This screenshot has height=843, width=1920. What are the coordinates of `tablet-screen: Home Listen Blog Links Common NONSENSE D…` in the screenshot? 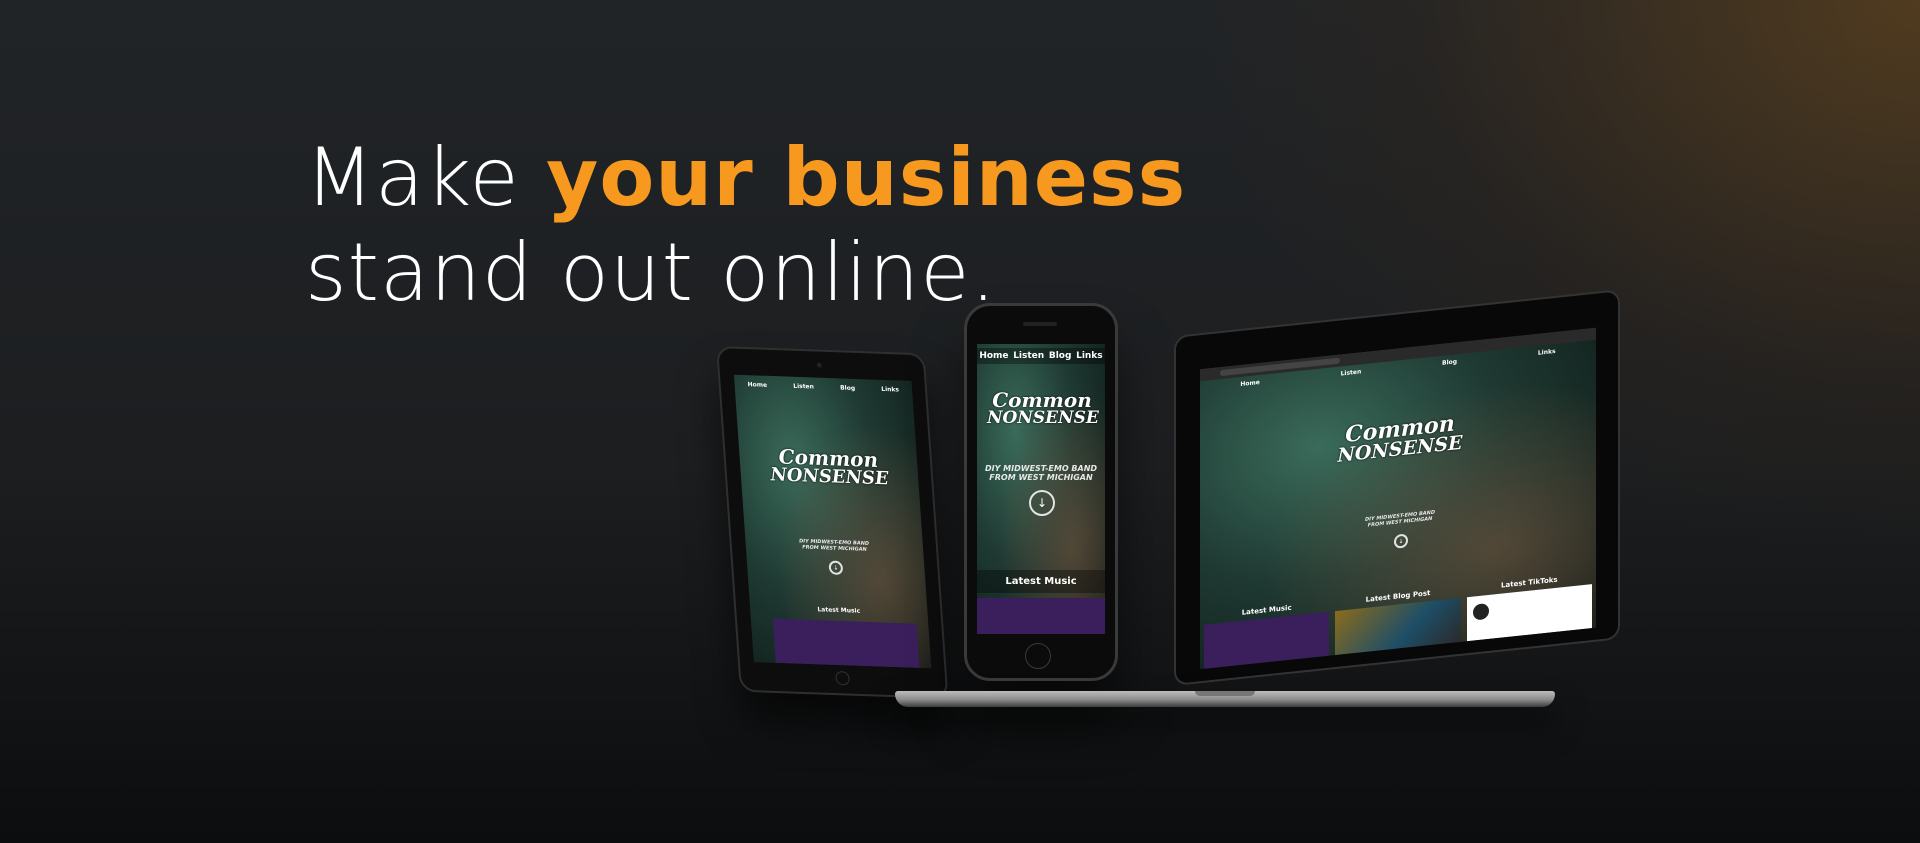 It's located at (832, 521).